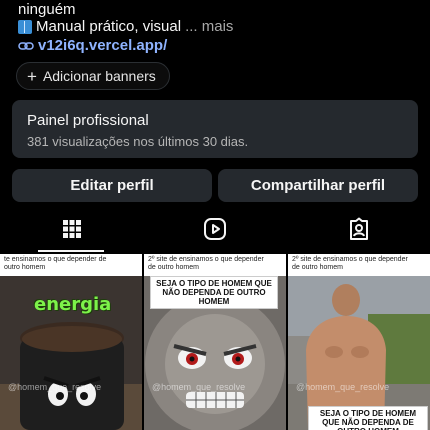 The height and width of the screenshot is (430, 430). I want to click on tagged-icon, so click(358, 228).